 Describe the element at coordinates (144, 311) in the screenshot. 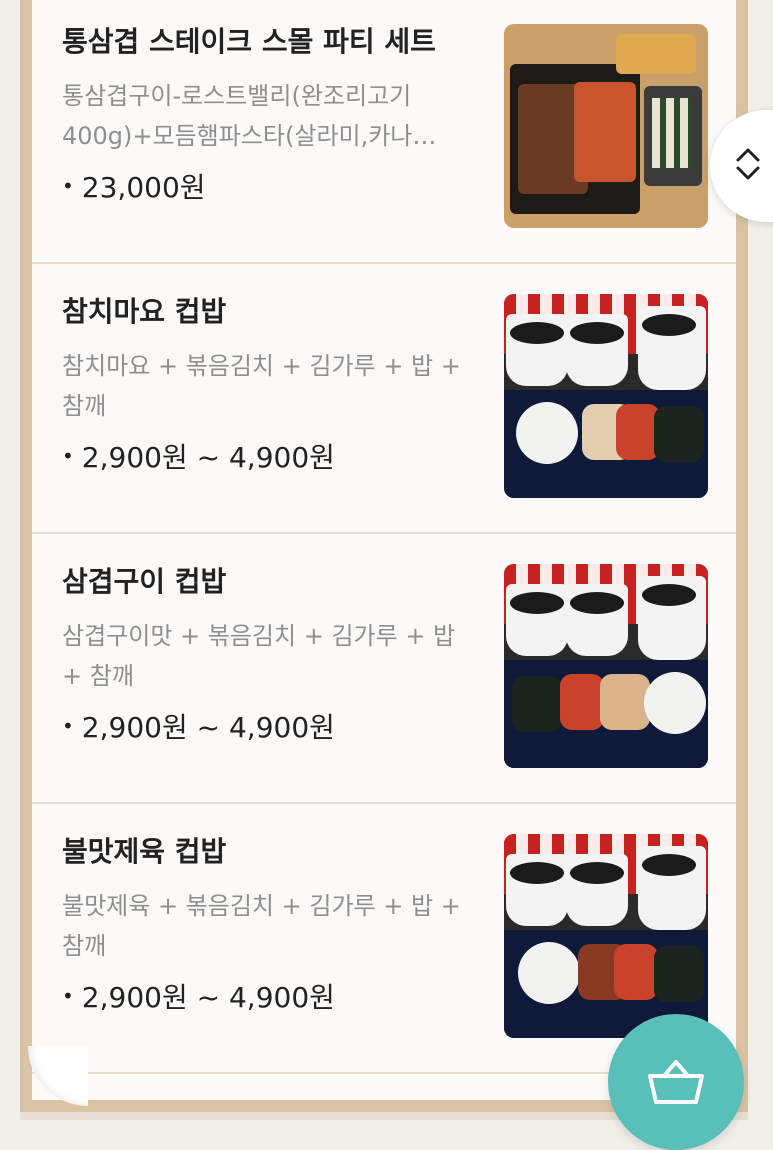

I see `menu-item-name: 참치마요 컵밥` at that location.